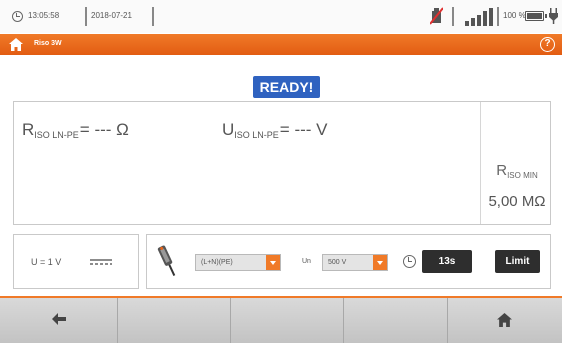 Image resolution: width=562 pixels, height=343 pixels. What do you see at coordinates (522, 175) in the screenshot?
I see `riso-min-subscript: ISO MIN` at bounding box center [522, 175].